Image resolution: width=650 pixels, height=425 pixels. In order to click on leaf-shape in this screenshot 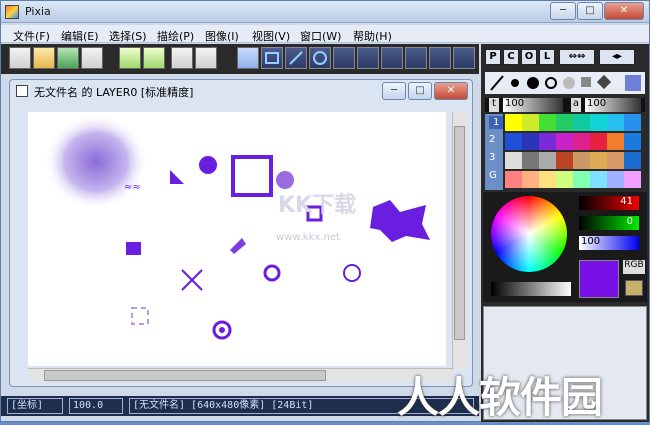, I will do `click(238, 246)`.